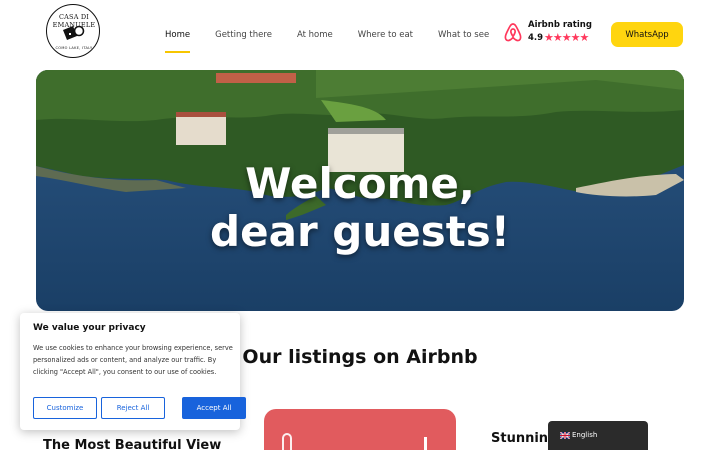 This screenshot has width=720, height=450. I want to click on accept-all-button: Accept All, so click(214, 408).